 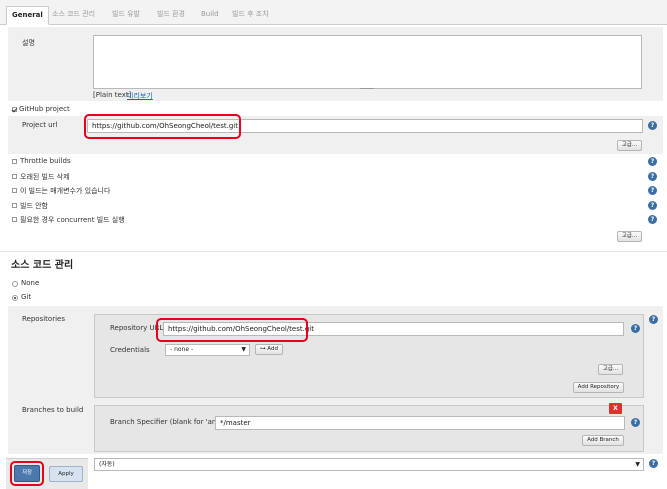 I want to click on apply-button: Apply, so click(x=66, y=474).